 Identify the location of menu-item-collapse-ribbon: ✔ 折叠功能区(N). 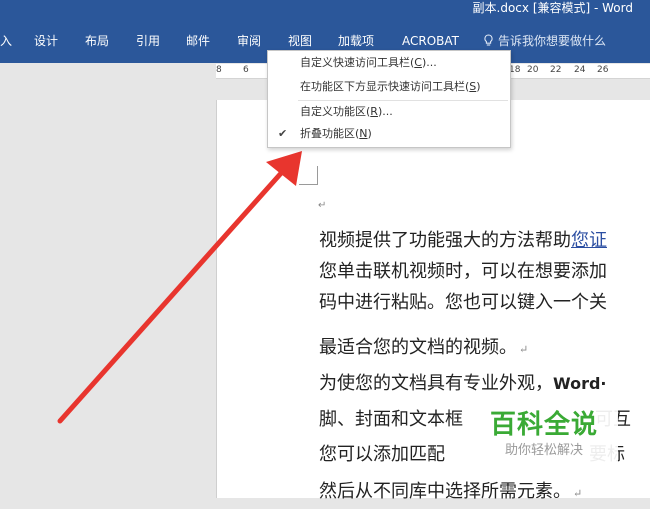
(389, 134).